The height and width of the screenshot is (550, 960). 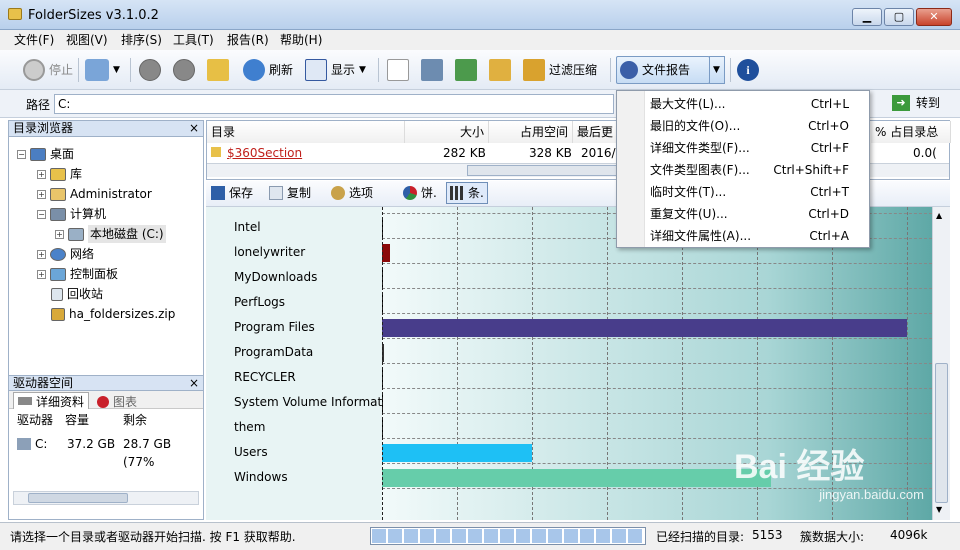 I want to click on tree-label: 本地磁盘 (C:), so click(x=127, y=234).